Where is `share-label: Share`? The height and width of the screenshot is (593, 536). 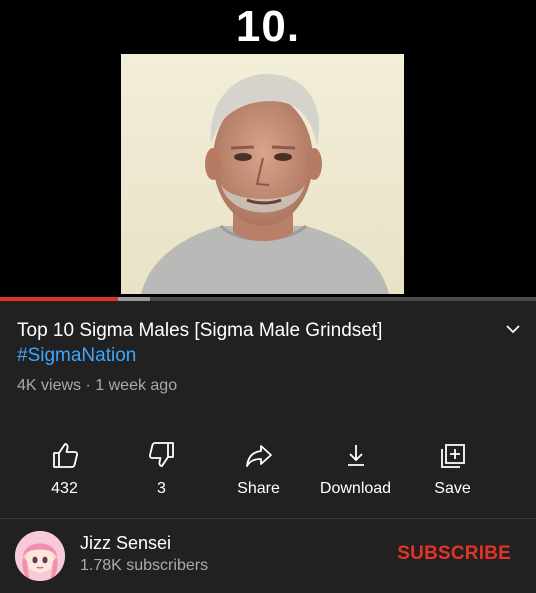 share-label: Share is located at coordinates (258, 488).